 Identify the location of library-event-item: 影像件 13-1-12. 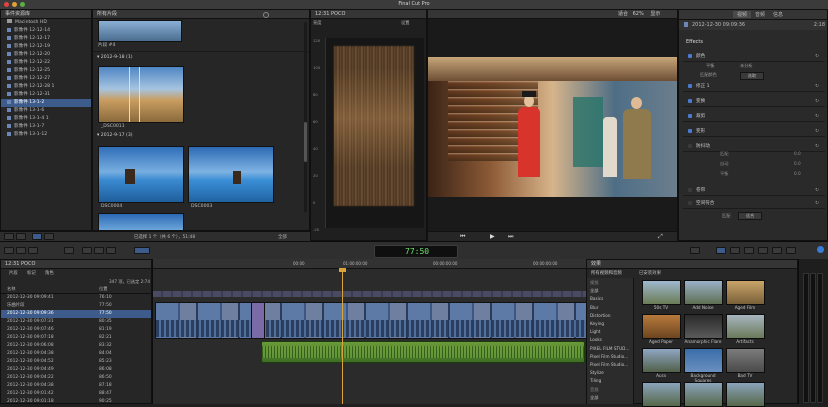
(46, 135).